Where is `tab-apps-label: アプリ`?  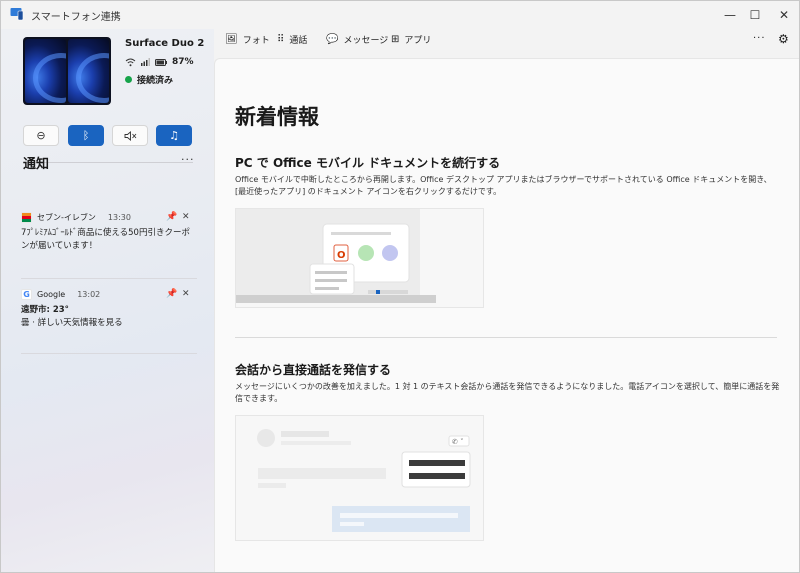 tab-apps-label: アプリ is located at coordinates (418, 41).